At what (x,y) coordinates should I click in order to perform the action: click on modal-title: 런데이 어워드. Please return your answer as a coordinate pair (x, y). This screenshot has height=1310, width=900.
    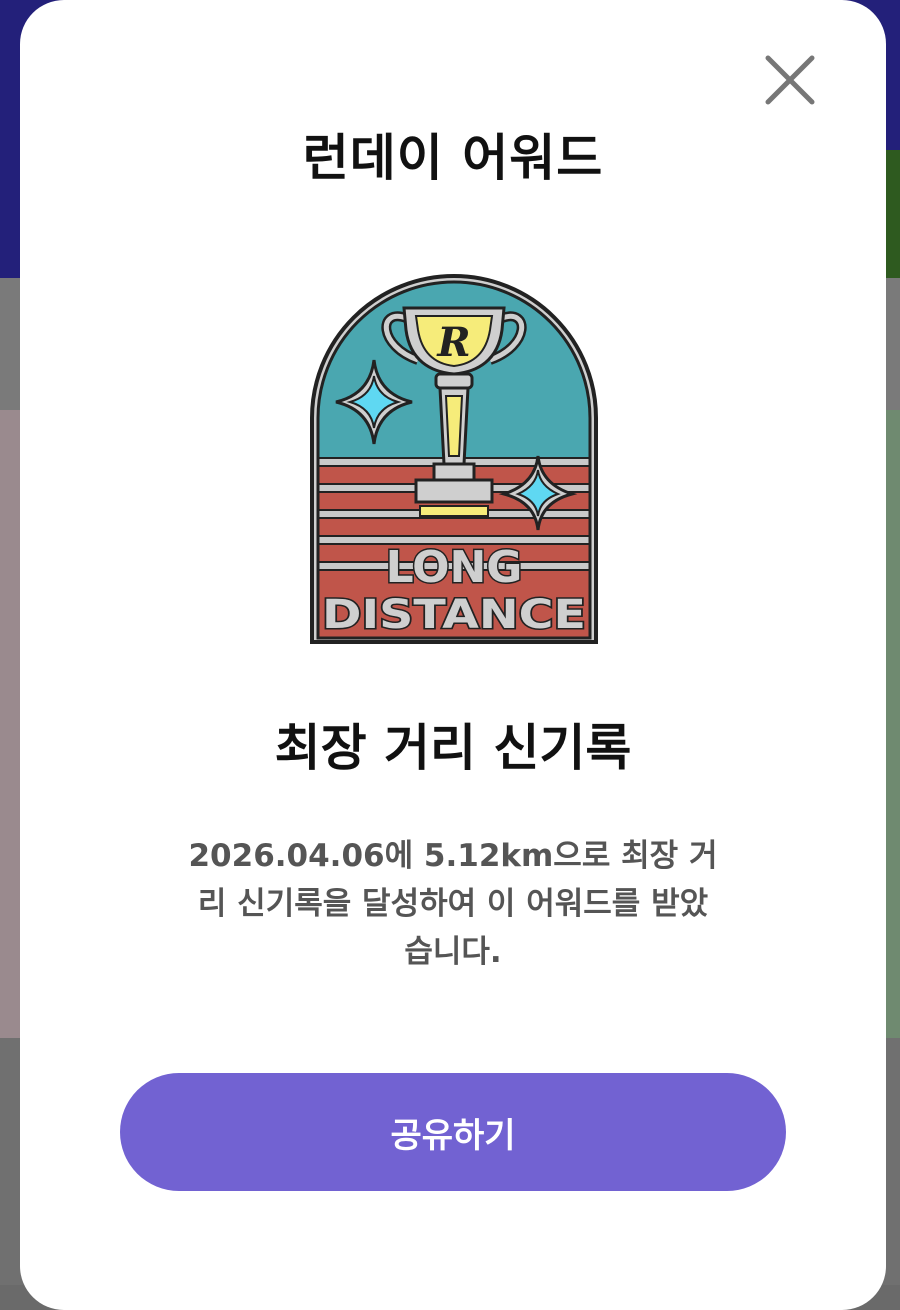
    Looking at the image, I should click on (453, 158).